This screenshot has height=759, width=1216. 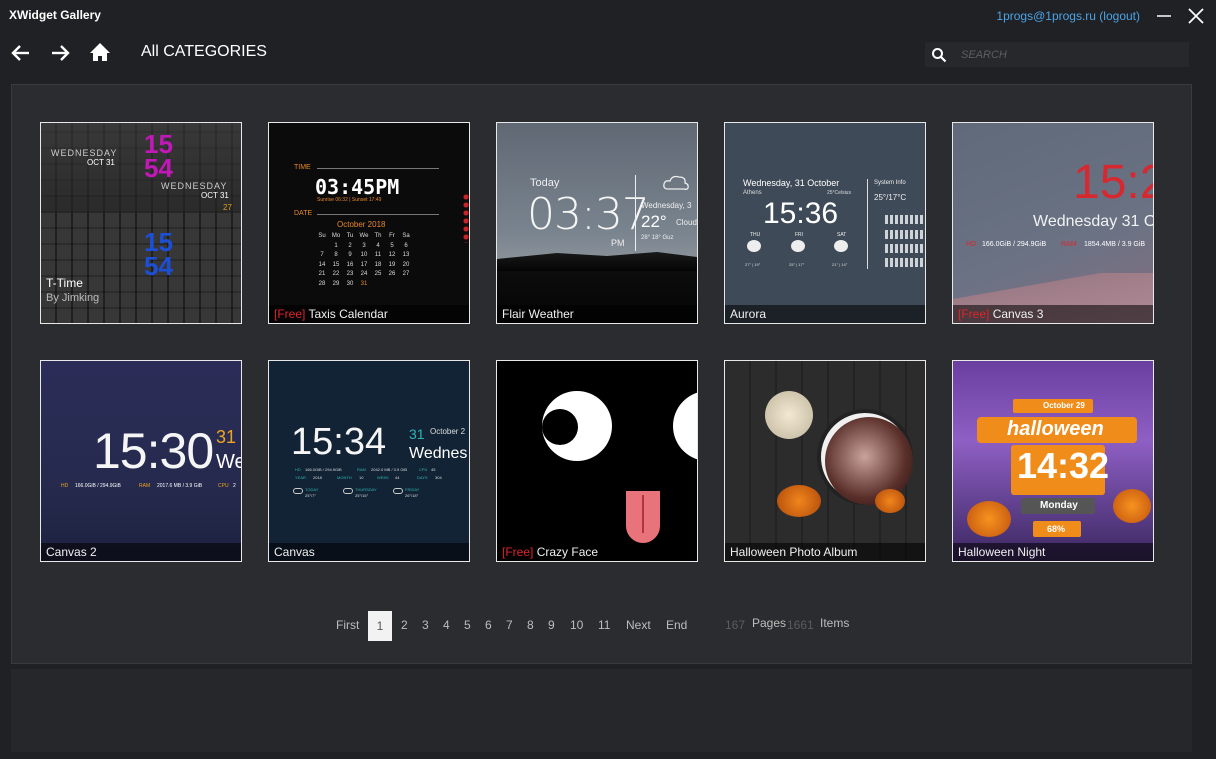 I want to click on calendar-day: 16, so click(x=350, y=264).